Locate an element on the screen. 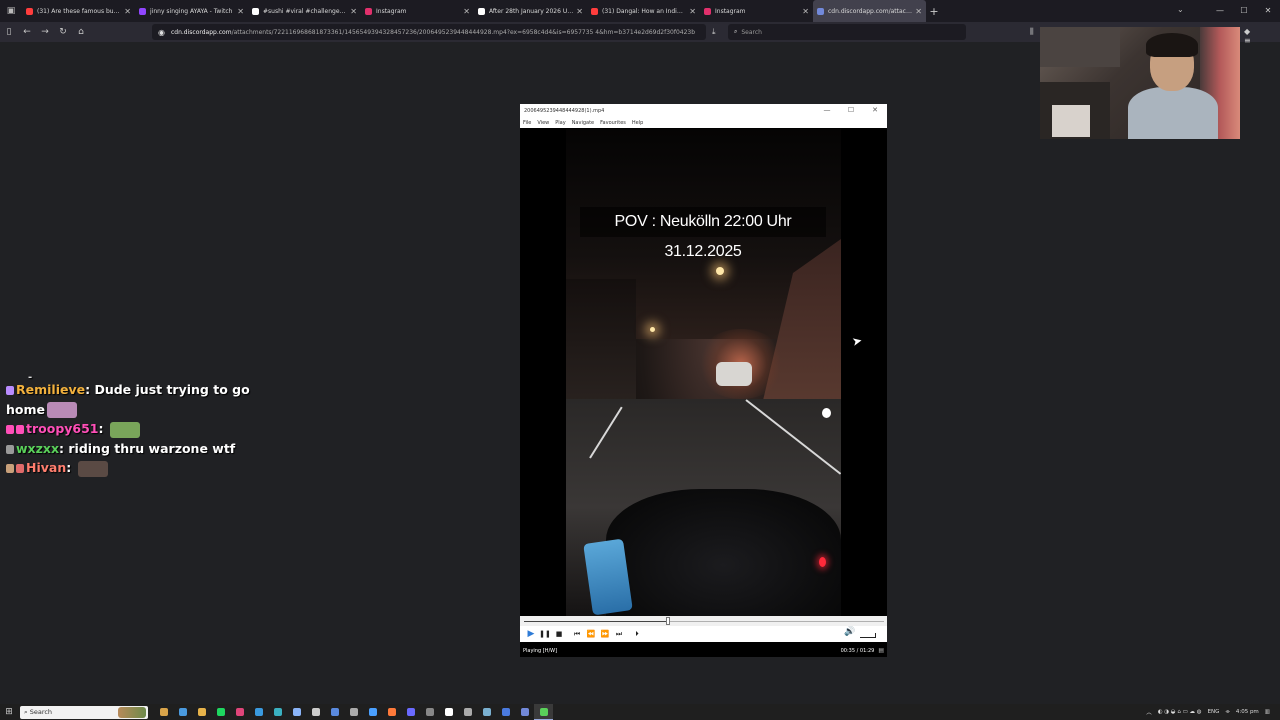  next-icon: ⏭ is located at coordinates (619, 634).